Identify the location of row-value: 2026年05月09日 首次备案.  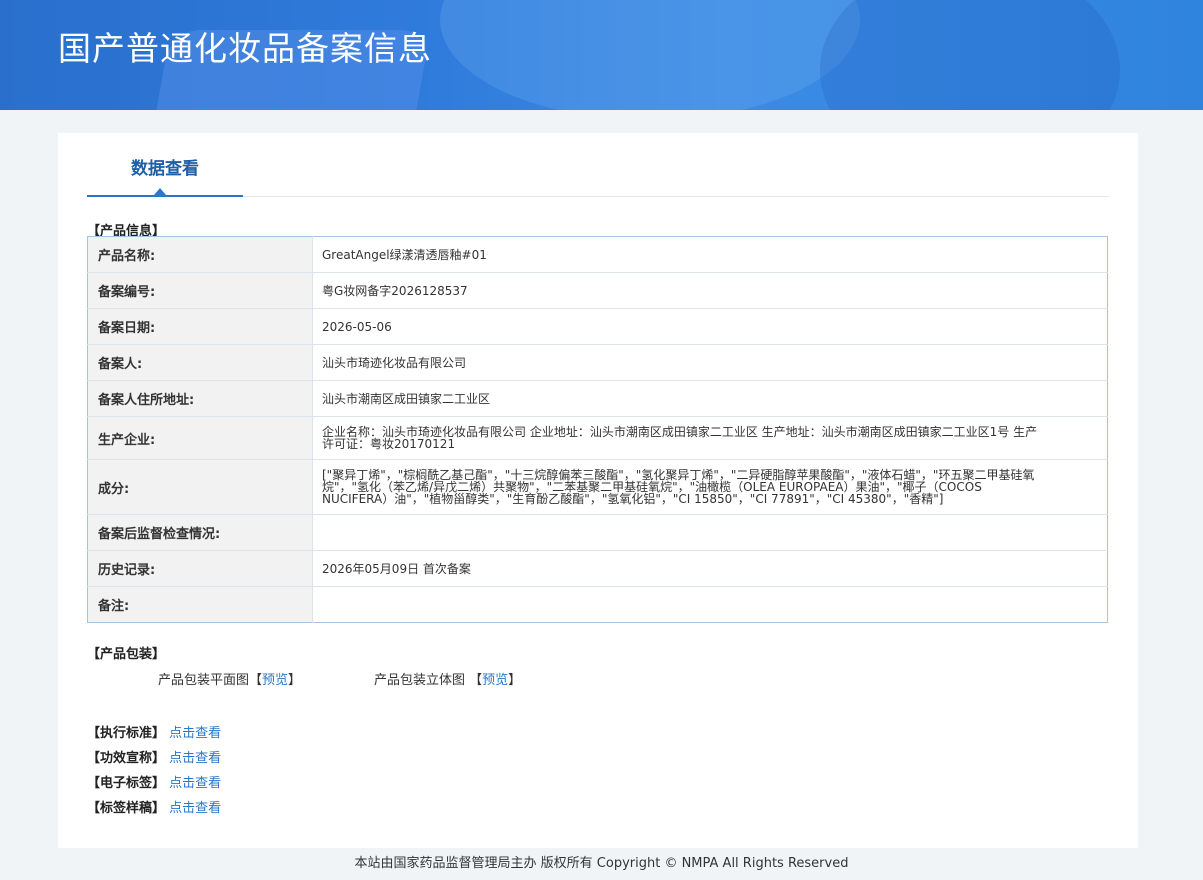
(710, 568).